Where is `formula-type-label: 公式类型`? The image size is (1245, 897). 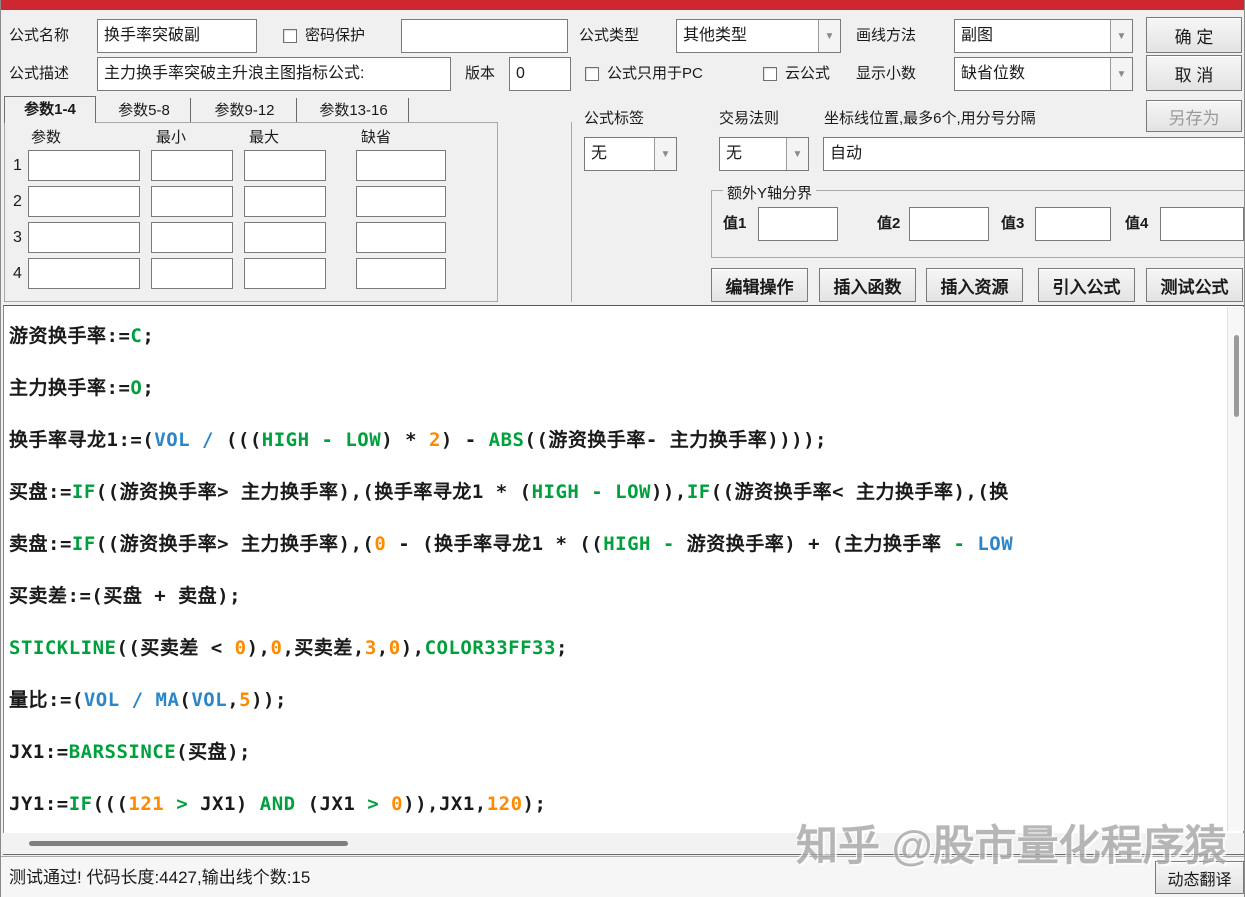 formula-type-label: 公式类型 is located at coordinates (609, 35).